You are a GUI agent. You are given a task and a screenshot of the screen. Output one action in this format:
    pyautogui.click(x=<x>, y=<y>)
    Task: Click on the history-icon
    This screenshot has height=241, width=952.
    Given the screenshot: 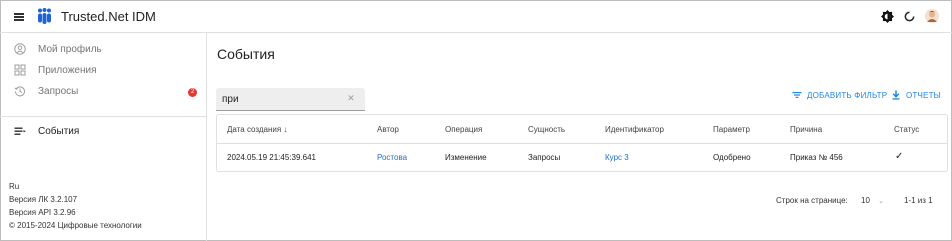 What is the action you would take?
    pyautogui.click(x=19, y=91)
    